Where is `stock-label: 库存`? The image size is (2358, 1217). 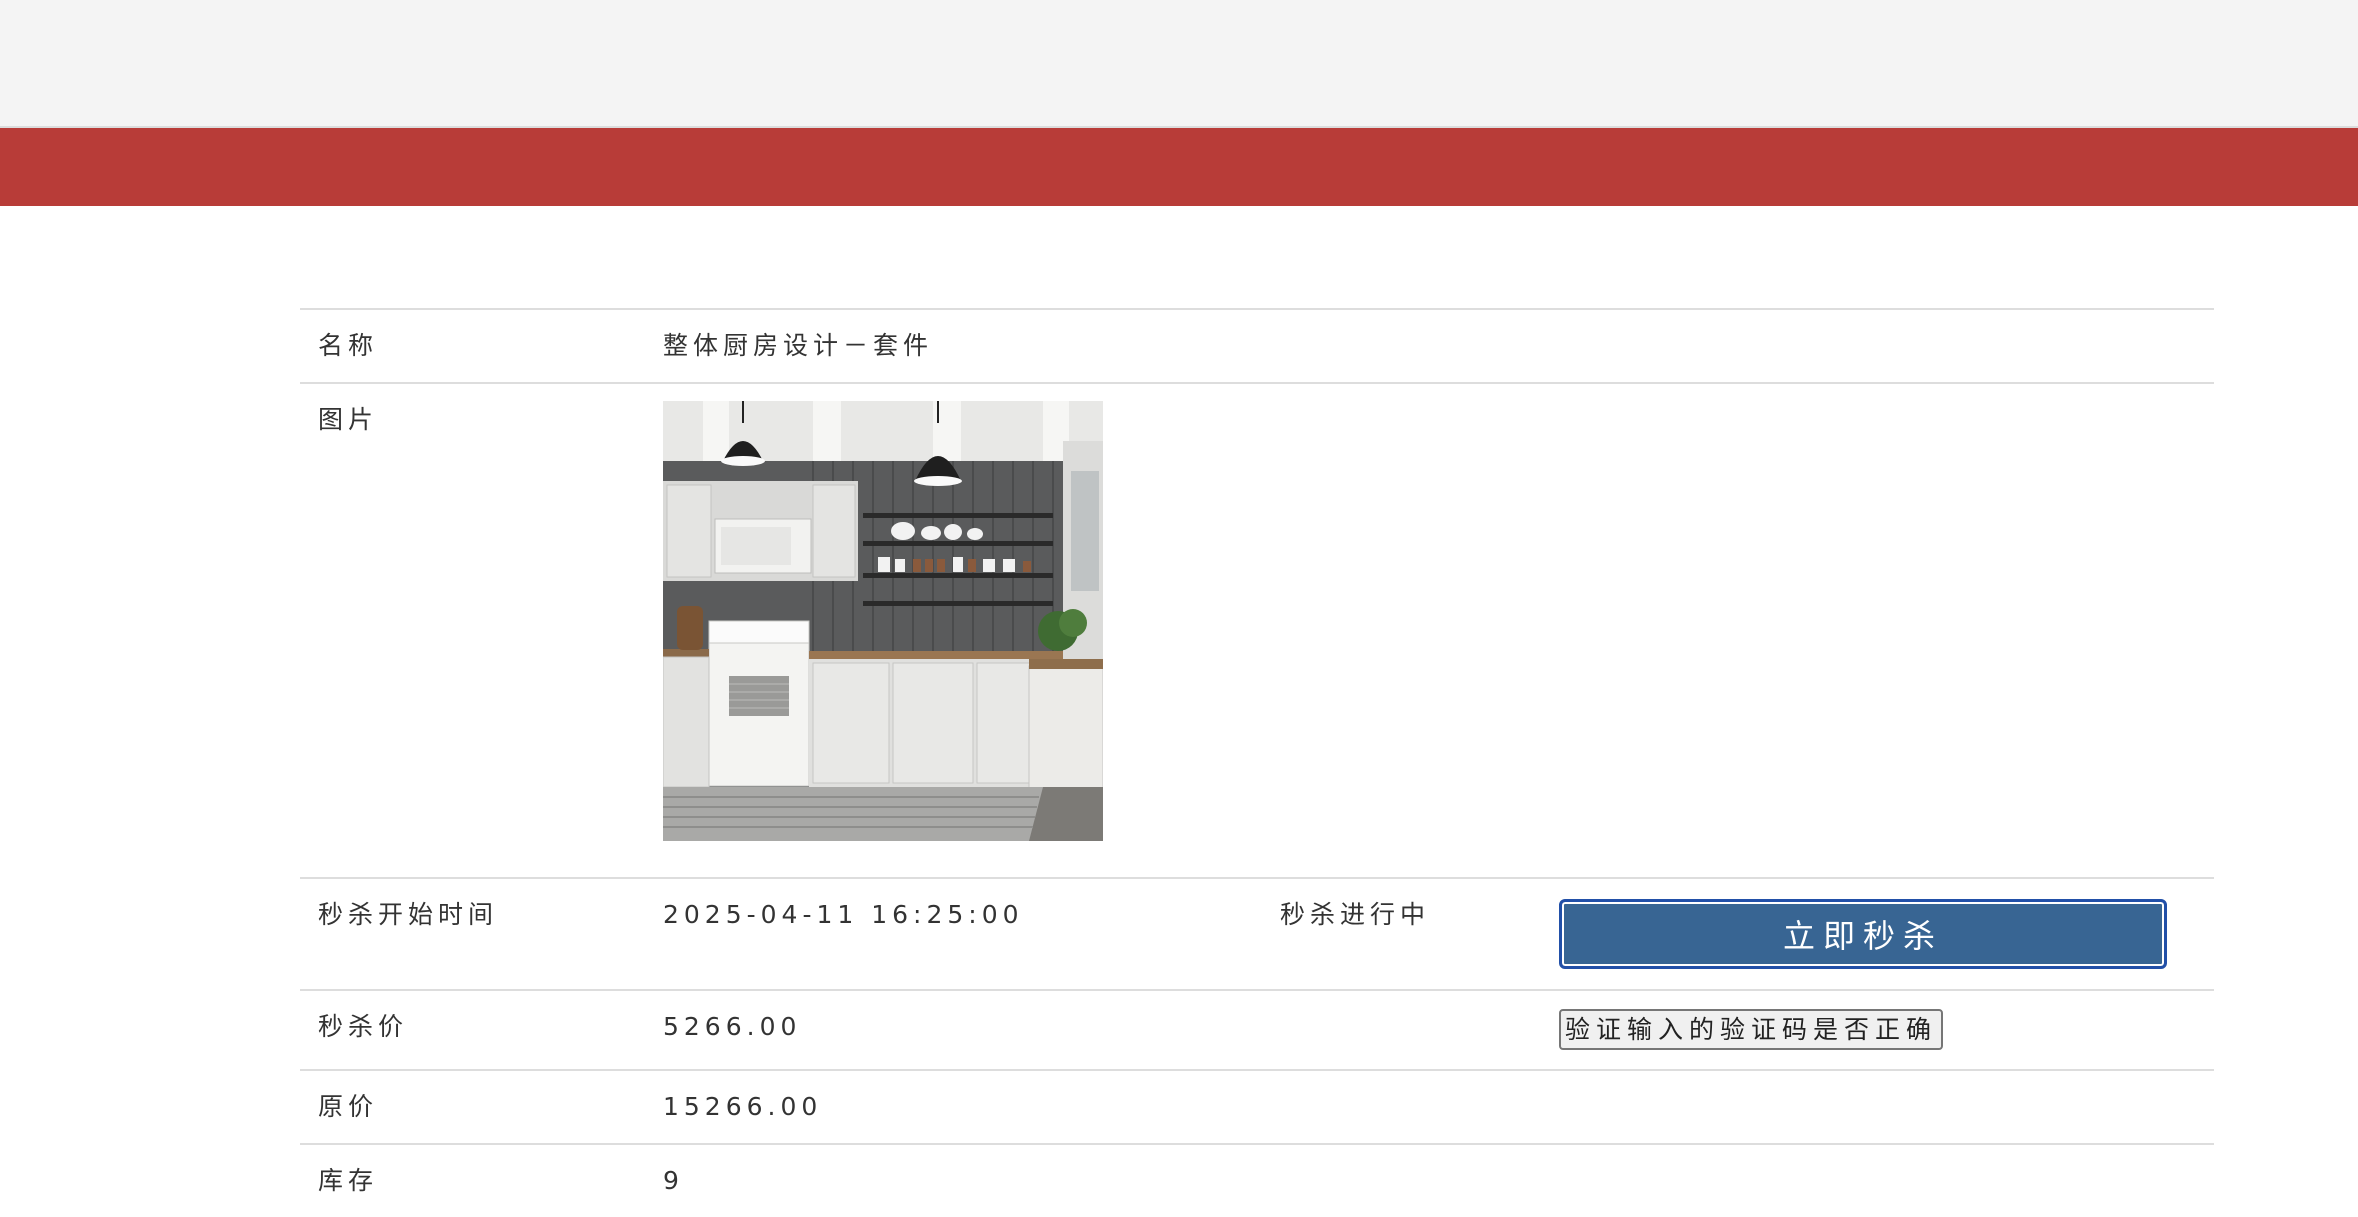 stock-label: 库存 is located at coordinates (472, 1180).